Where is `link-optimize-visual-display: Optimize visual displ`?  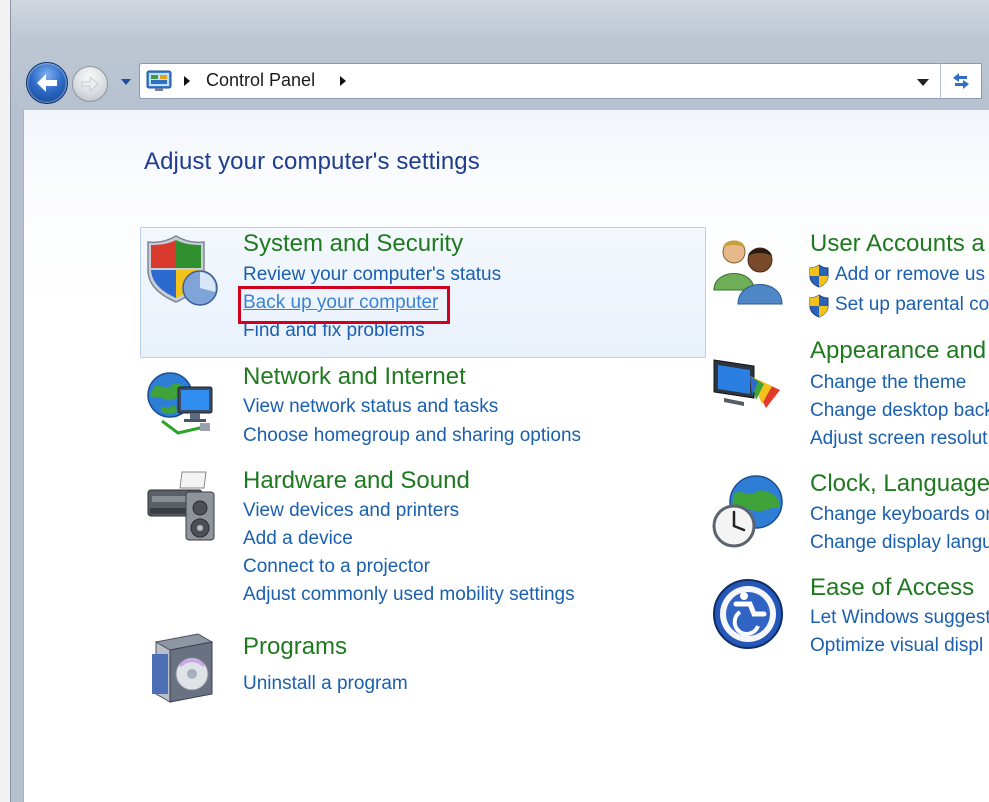
link-optimize-visual-display: Optimize visual displ is located at coordinates (896, 646).